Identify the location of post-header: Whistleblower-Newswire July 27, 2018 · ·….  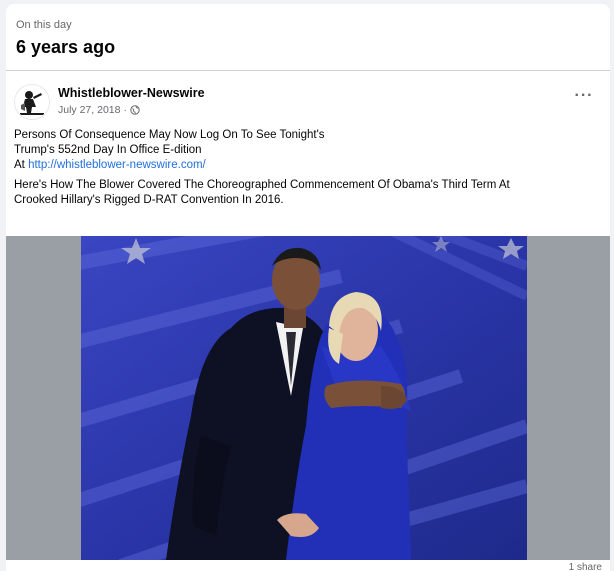
(307, 102).